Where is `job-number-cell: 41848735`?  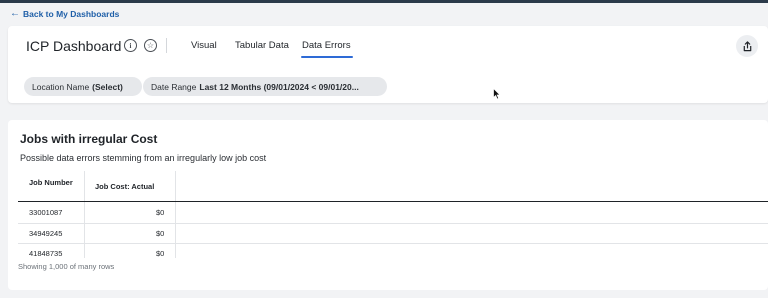 job-number-cell: 41848735 is located at coordinates (46, 253).